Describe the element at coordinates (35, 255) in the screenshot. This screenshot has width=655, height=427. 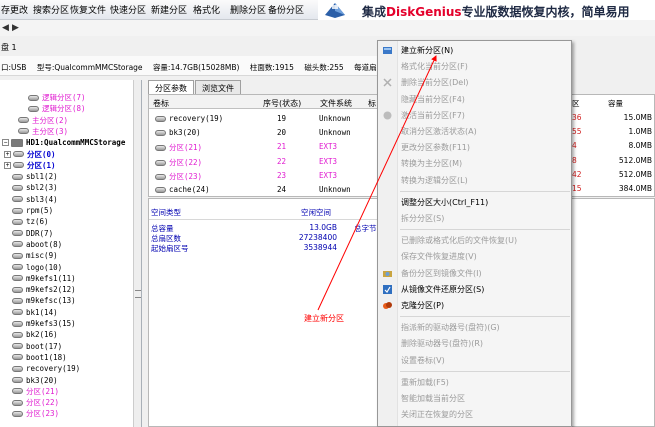
I see `tree-item: misc(9)` at that location.